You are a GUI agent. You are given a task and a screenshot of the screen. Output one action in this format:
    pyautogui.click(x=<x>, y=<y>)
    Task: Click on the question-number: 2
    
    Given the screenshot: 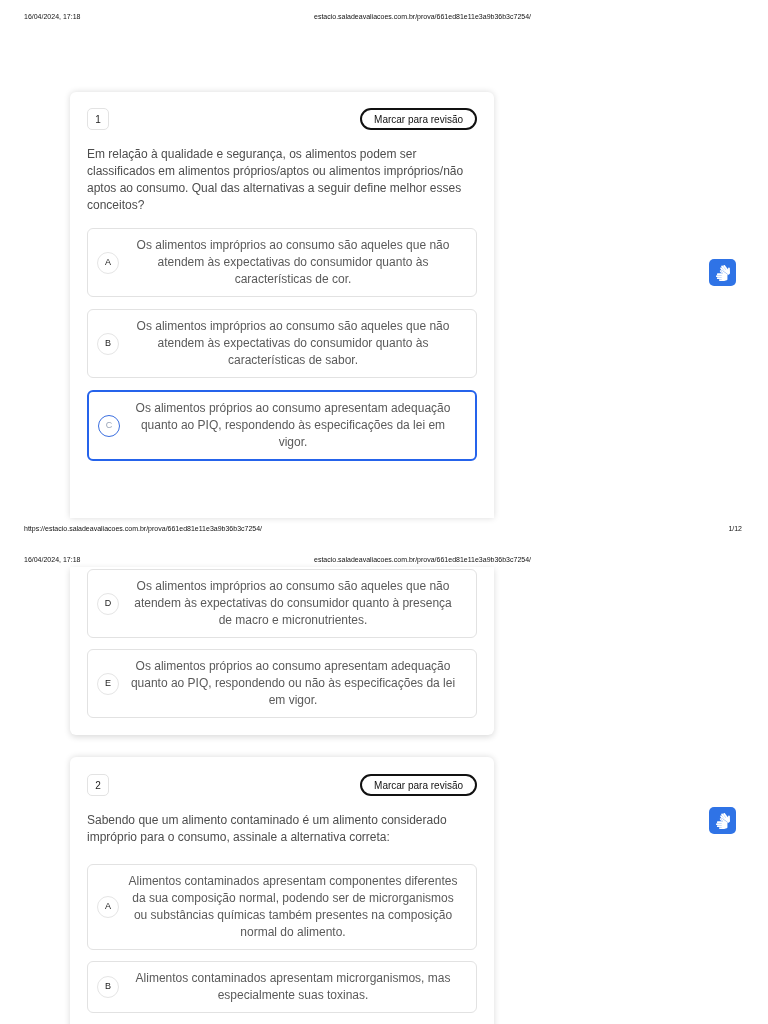 What is the action you would take?
    pyautogui.click(x=98, y=785)
    